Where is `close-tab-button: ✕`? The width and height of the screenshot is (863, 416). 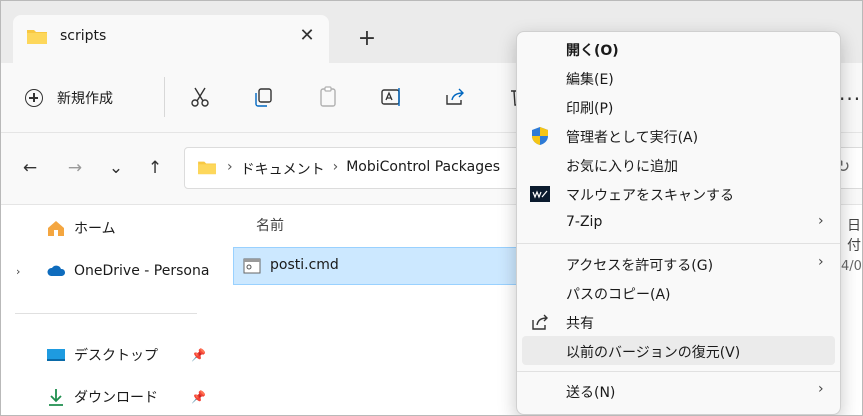 close-tab-button: ✕ is located at coordinates (307, 36).